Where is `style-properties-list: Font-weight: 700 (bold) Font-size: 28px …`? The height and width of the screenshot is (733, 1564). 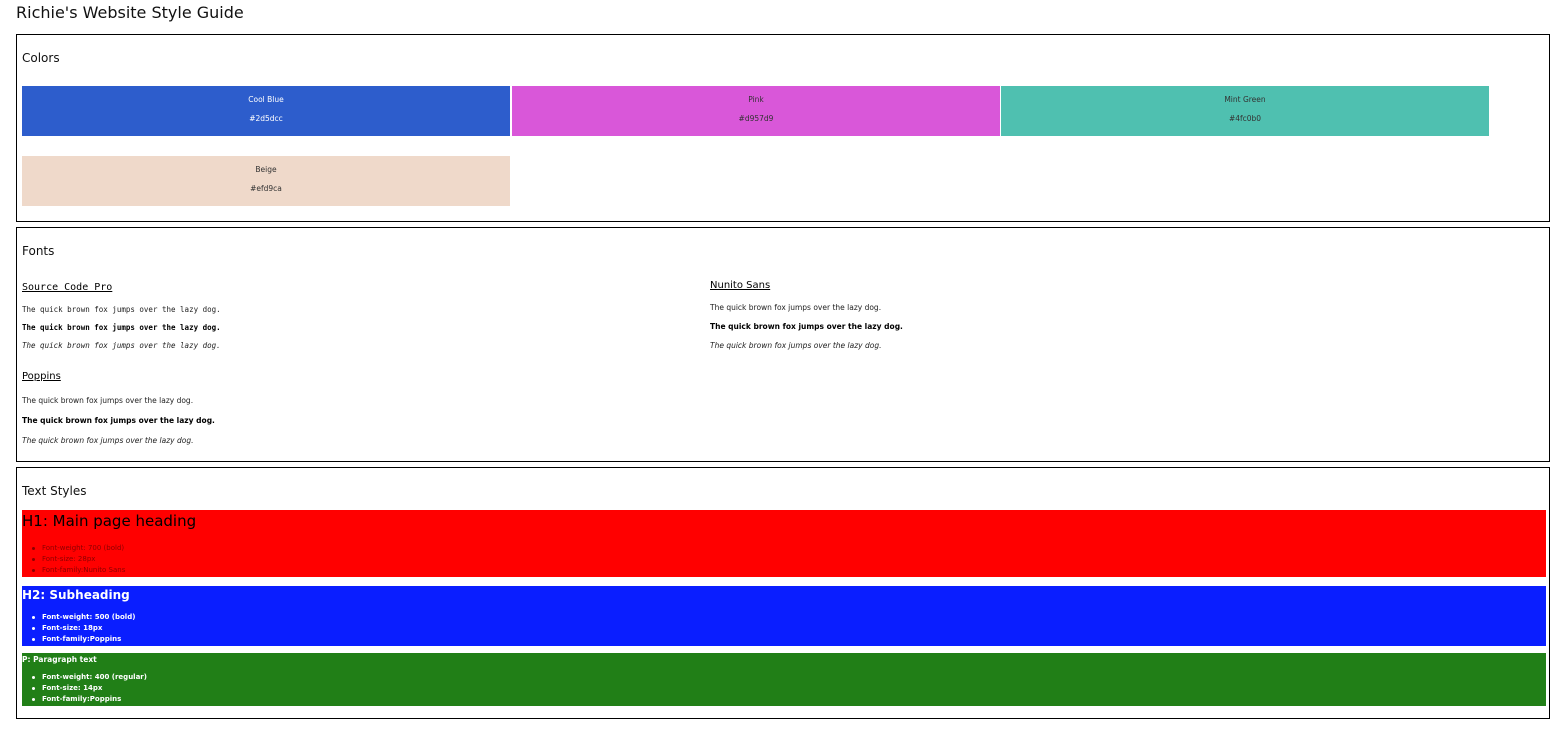
style-properties-list: Font-weight: 700 (bold) Font-size: 28px … is located at coordinates (77, 559).